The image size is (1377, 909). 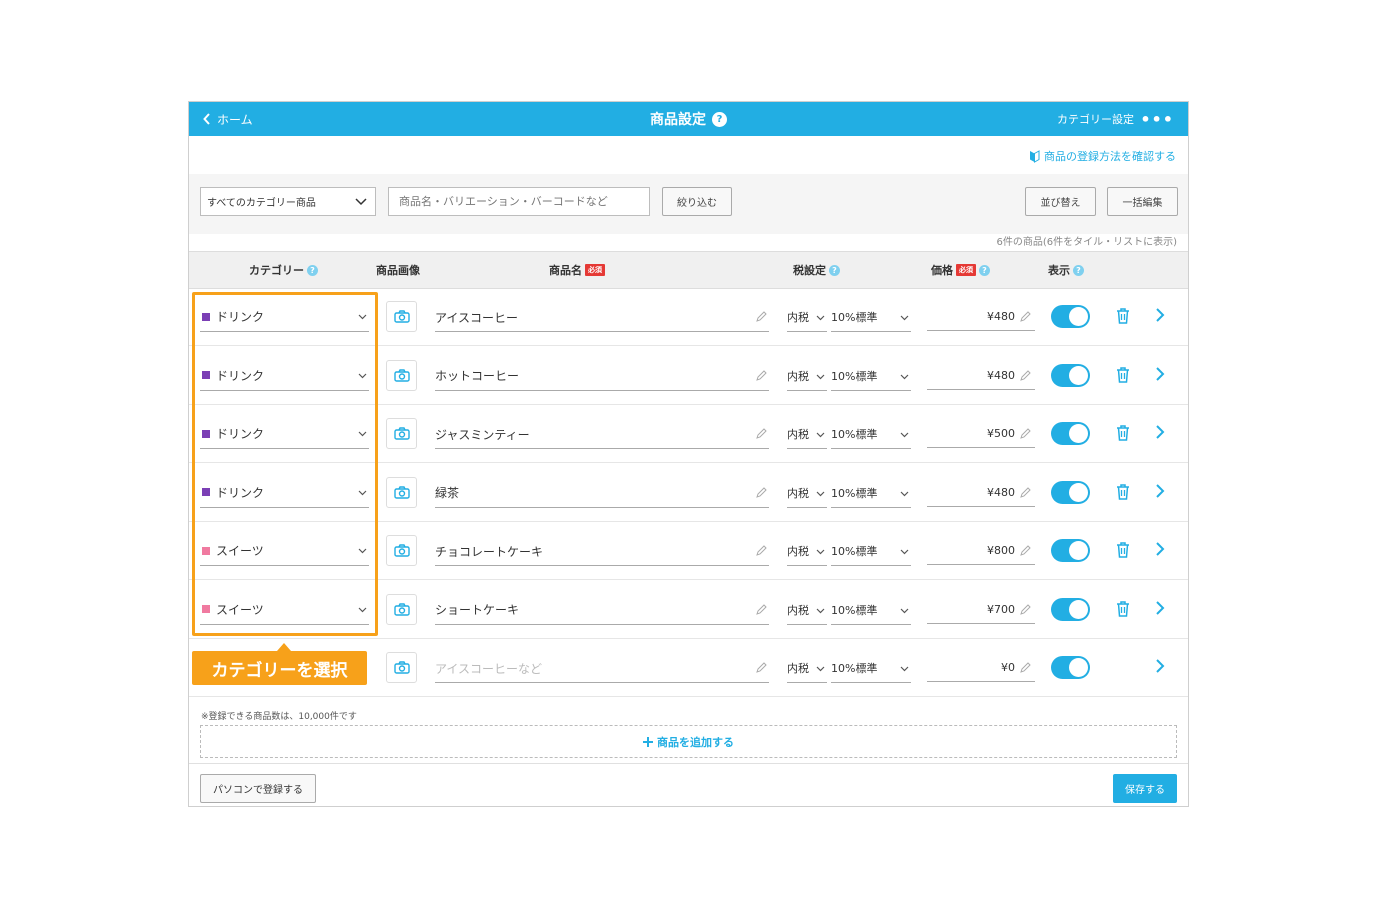 I want to click on pencil-icon, so click(x=1025, y=433).